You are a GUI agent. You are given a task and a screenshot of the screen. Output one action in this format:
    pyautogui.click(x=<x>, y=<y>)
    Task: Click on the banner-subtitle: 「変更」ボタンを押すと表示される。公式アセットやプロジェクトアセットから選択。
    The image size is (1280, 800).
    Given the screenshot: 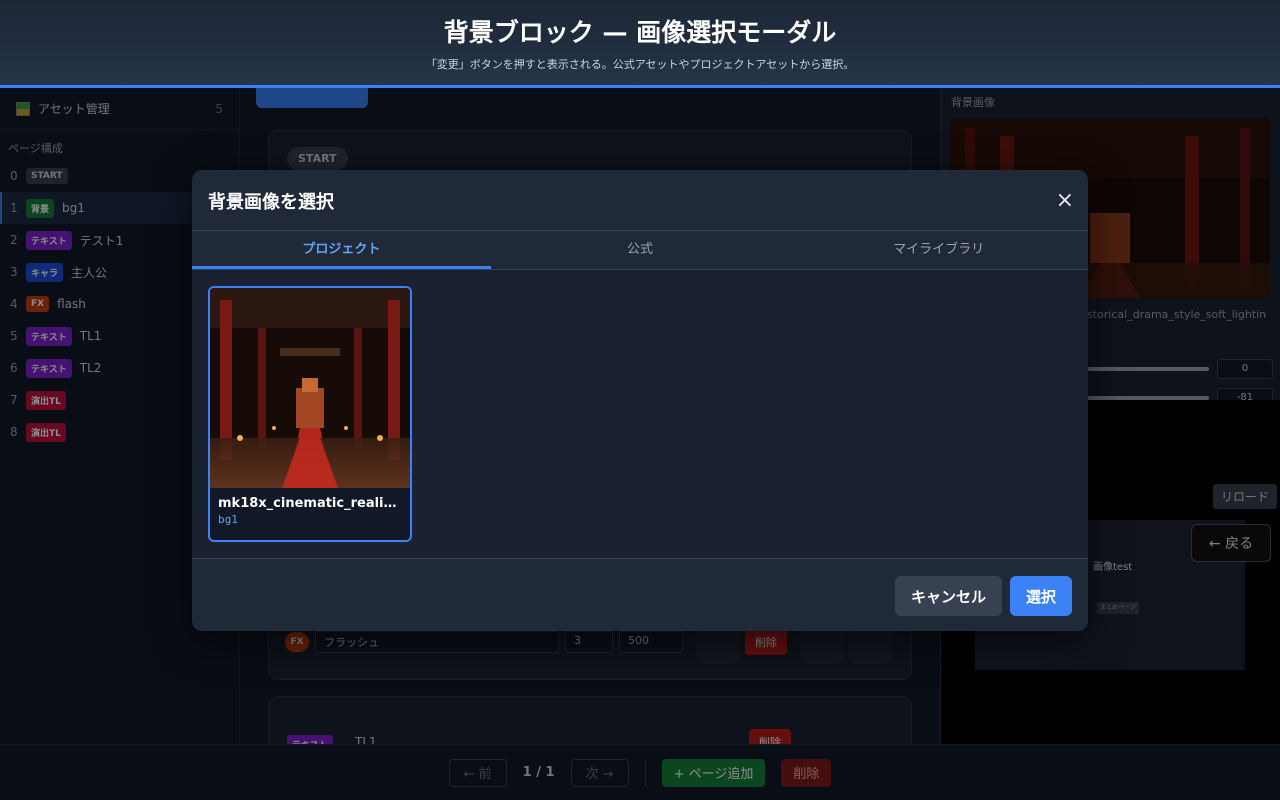 What is the action you would take?
    pyautogui.click(x=640, y=64)
    